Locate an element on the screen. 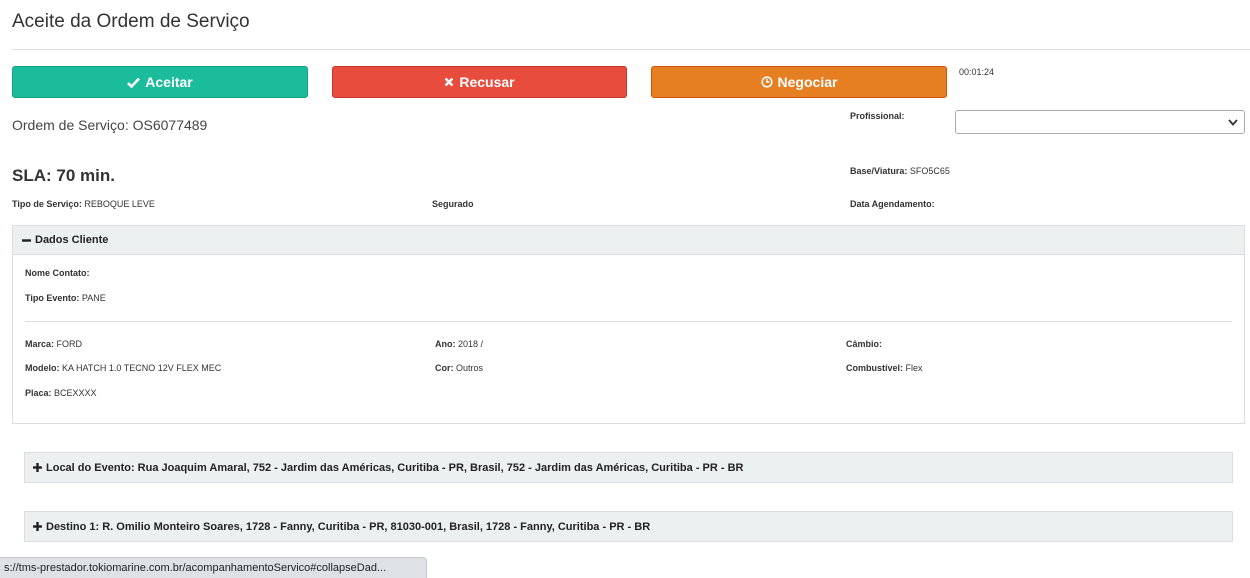 This screenshot has height=578, width=1250. cor: Cor: Outros is located at coordinates (459, 368).